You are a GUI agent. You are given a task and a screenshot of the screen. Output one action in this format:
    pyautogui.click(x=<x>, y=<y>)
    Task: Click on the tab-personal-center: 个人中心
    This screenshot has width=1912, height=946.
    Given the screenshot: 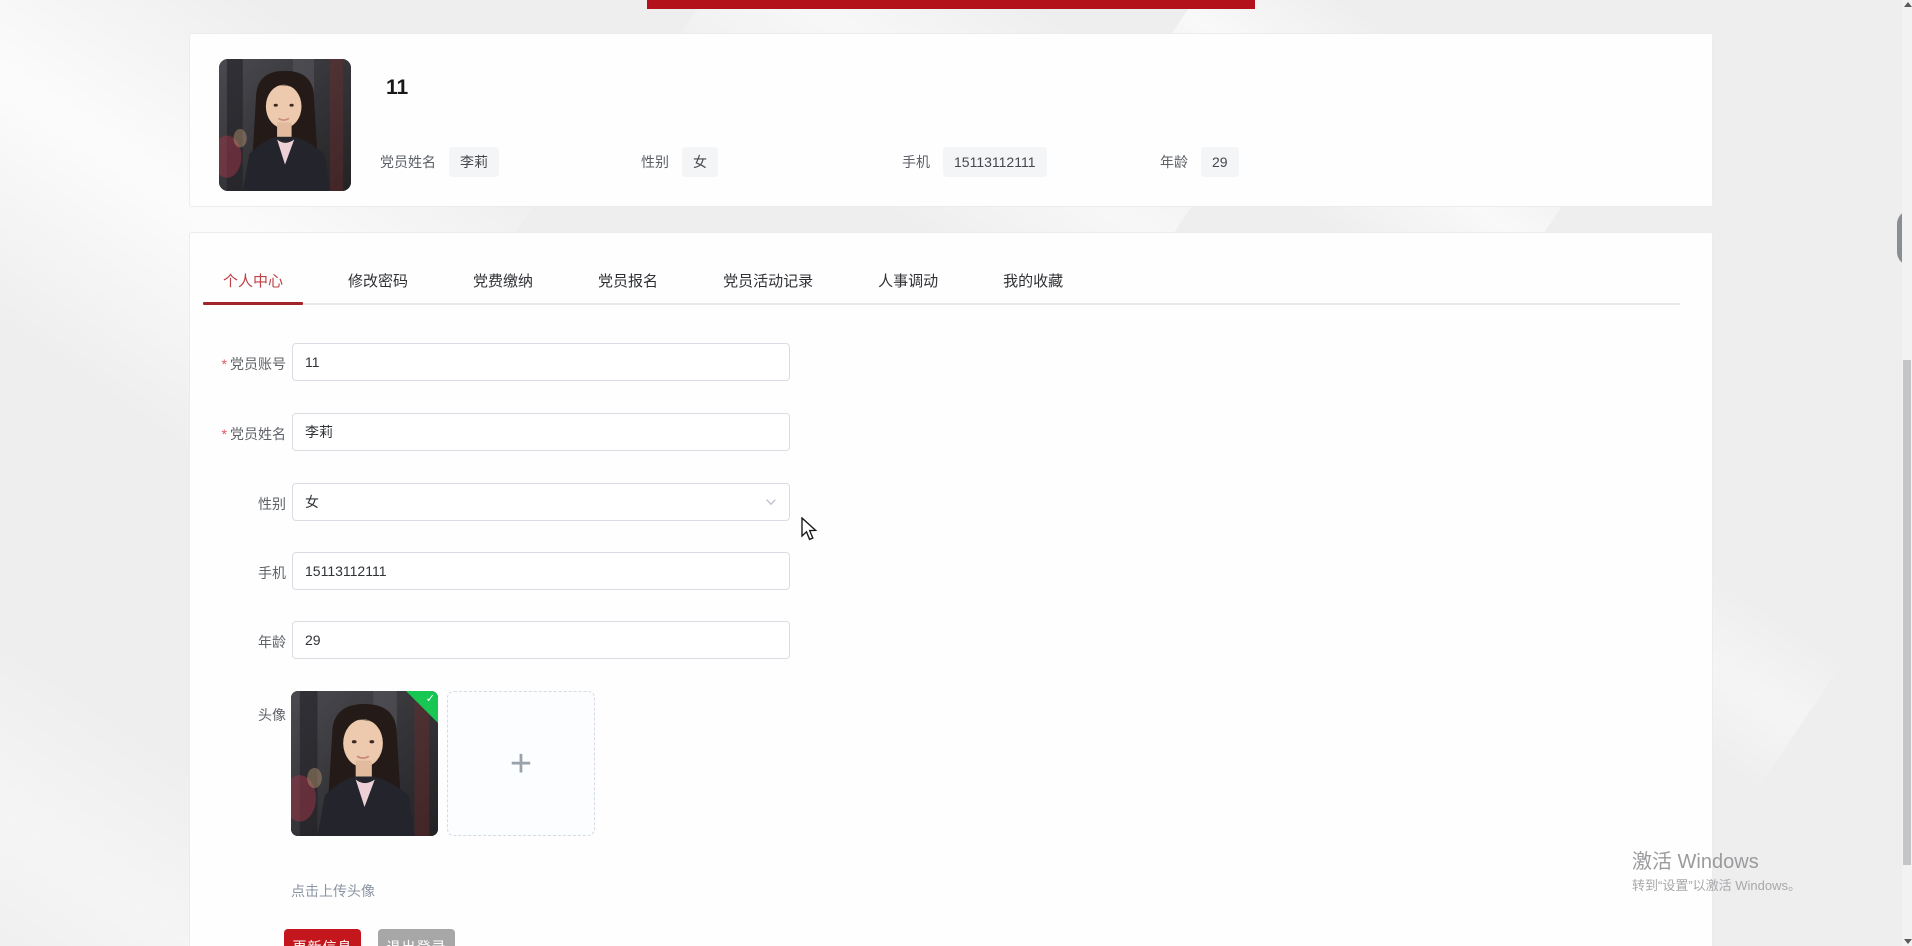 What is the action you would take?
    pyautogui.click(x=253, y=288)
    